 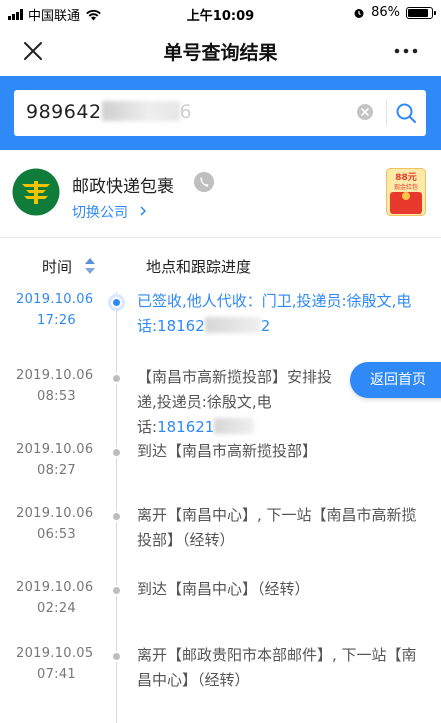 I want to click on event-time: 08:53, so click(x=56, y=396).